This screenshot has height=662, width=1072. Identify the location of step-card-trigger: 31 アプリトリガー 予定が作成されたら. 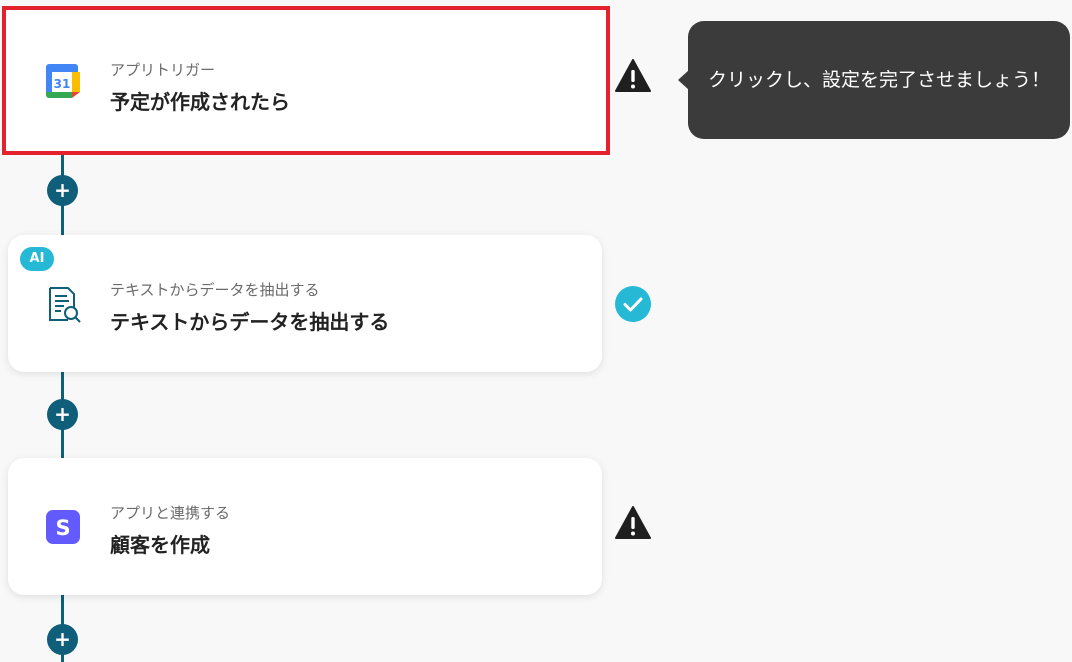
(306, 80).